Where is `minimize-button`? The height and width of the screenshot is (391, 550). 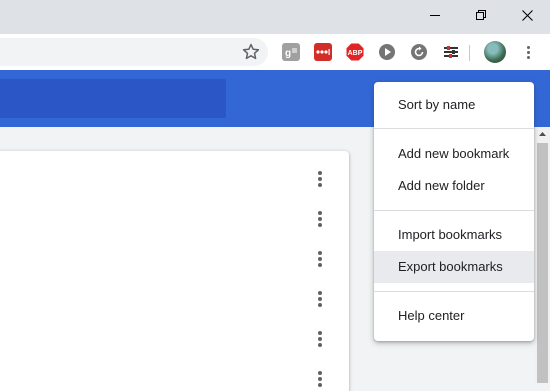 minimize-button is located at coordinates (435, 15).